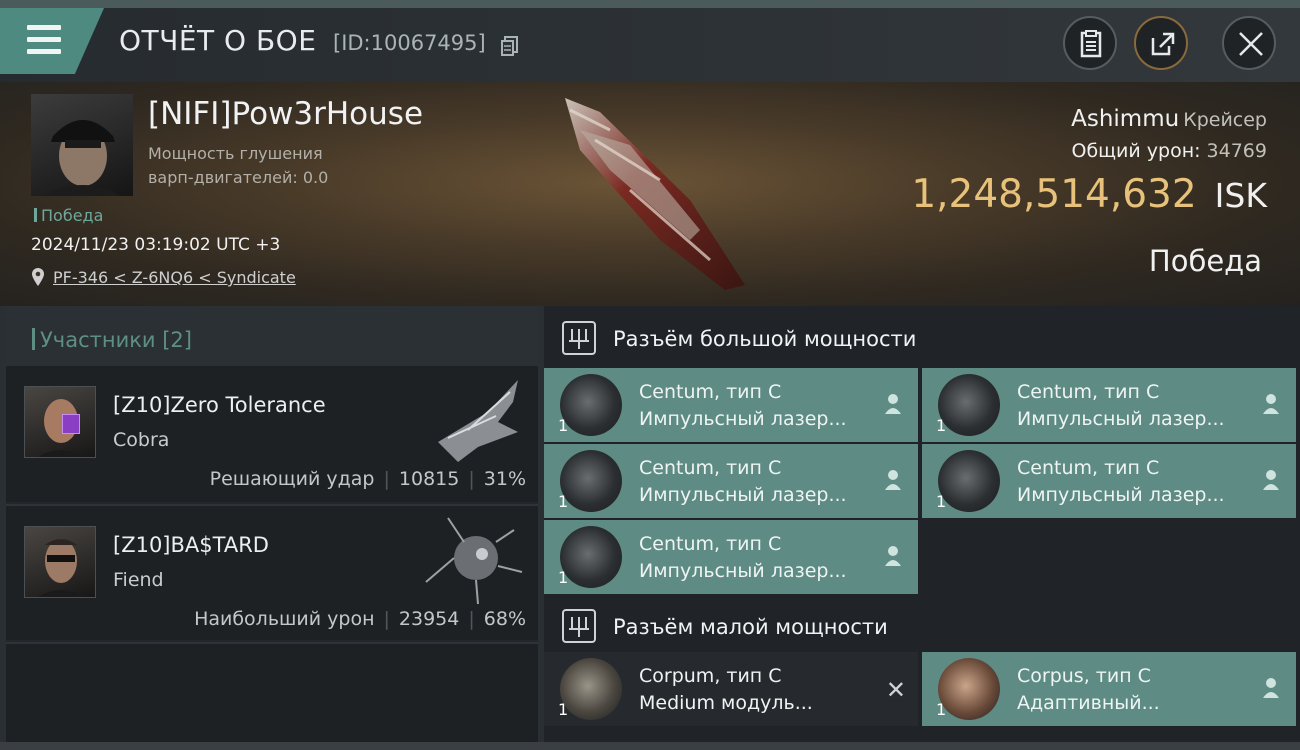 This screenshot has width=1300, height=750. Describe the element at coordinates (650, 746) in the screenshot. I see `bottom-strip` at that location.